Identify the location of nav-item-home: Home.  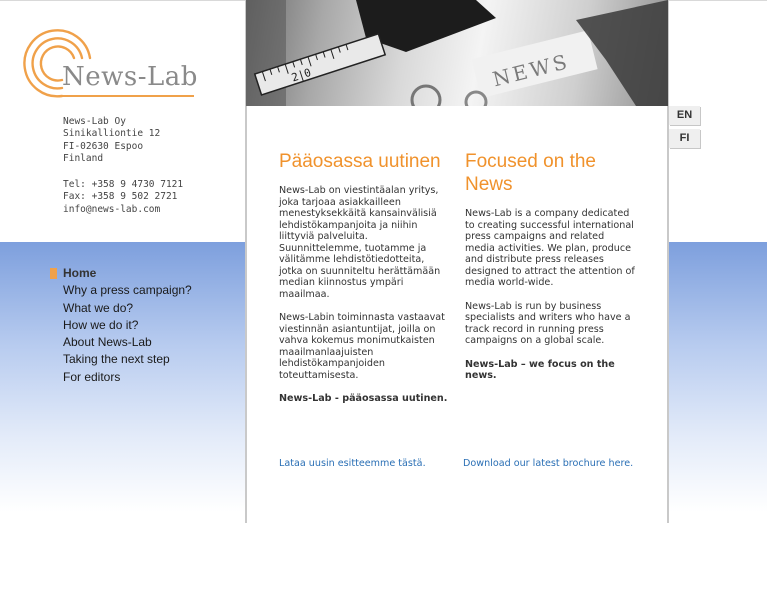
(121, 274).